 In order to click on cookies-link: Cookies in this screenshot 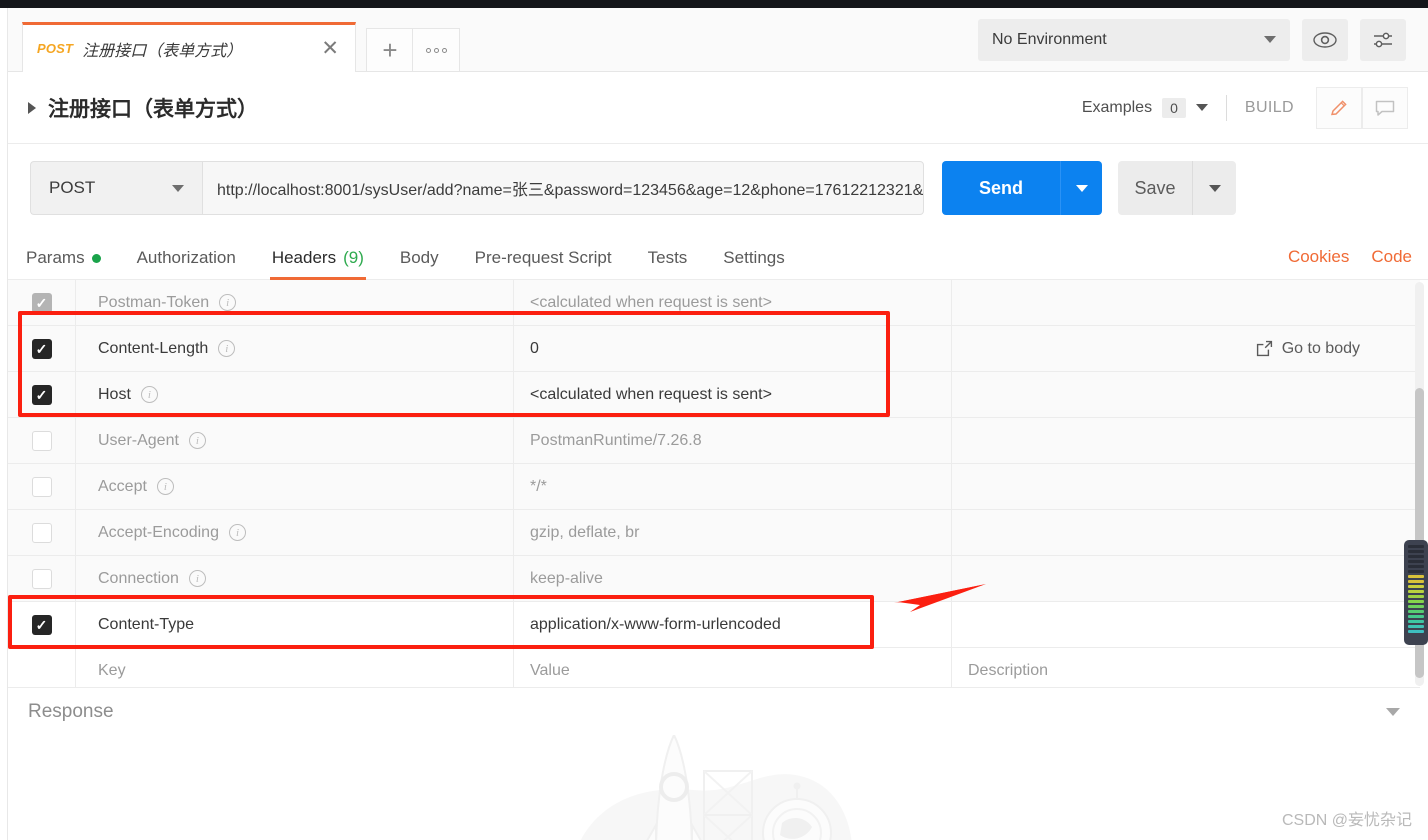, I will do `click(1318, 257)`.